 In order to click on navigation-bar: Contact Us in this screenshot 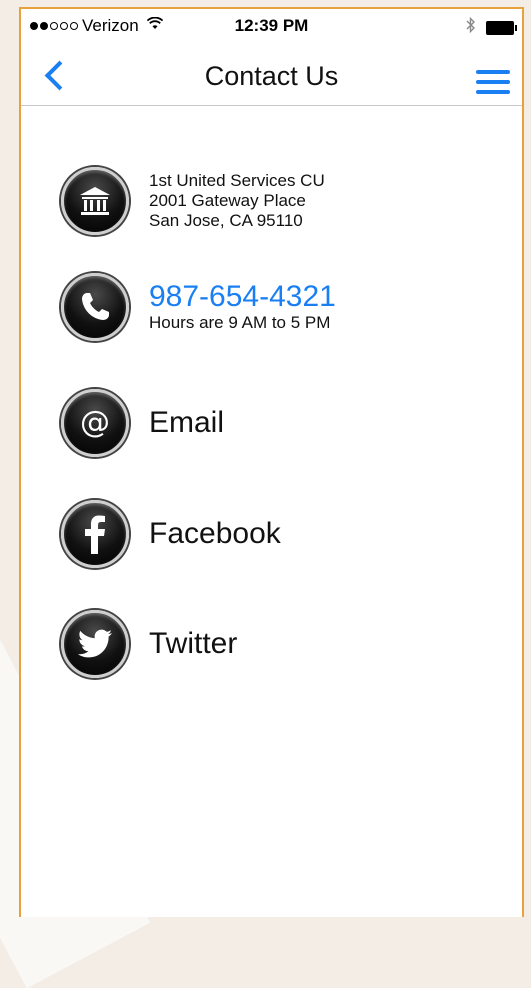, I will do `click(271, 75)`.